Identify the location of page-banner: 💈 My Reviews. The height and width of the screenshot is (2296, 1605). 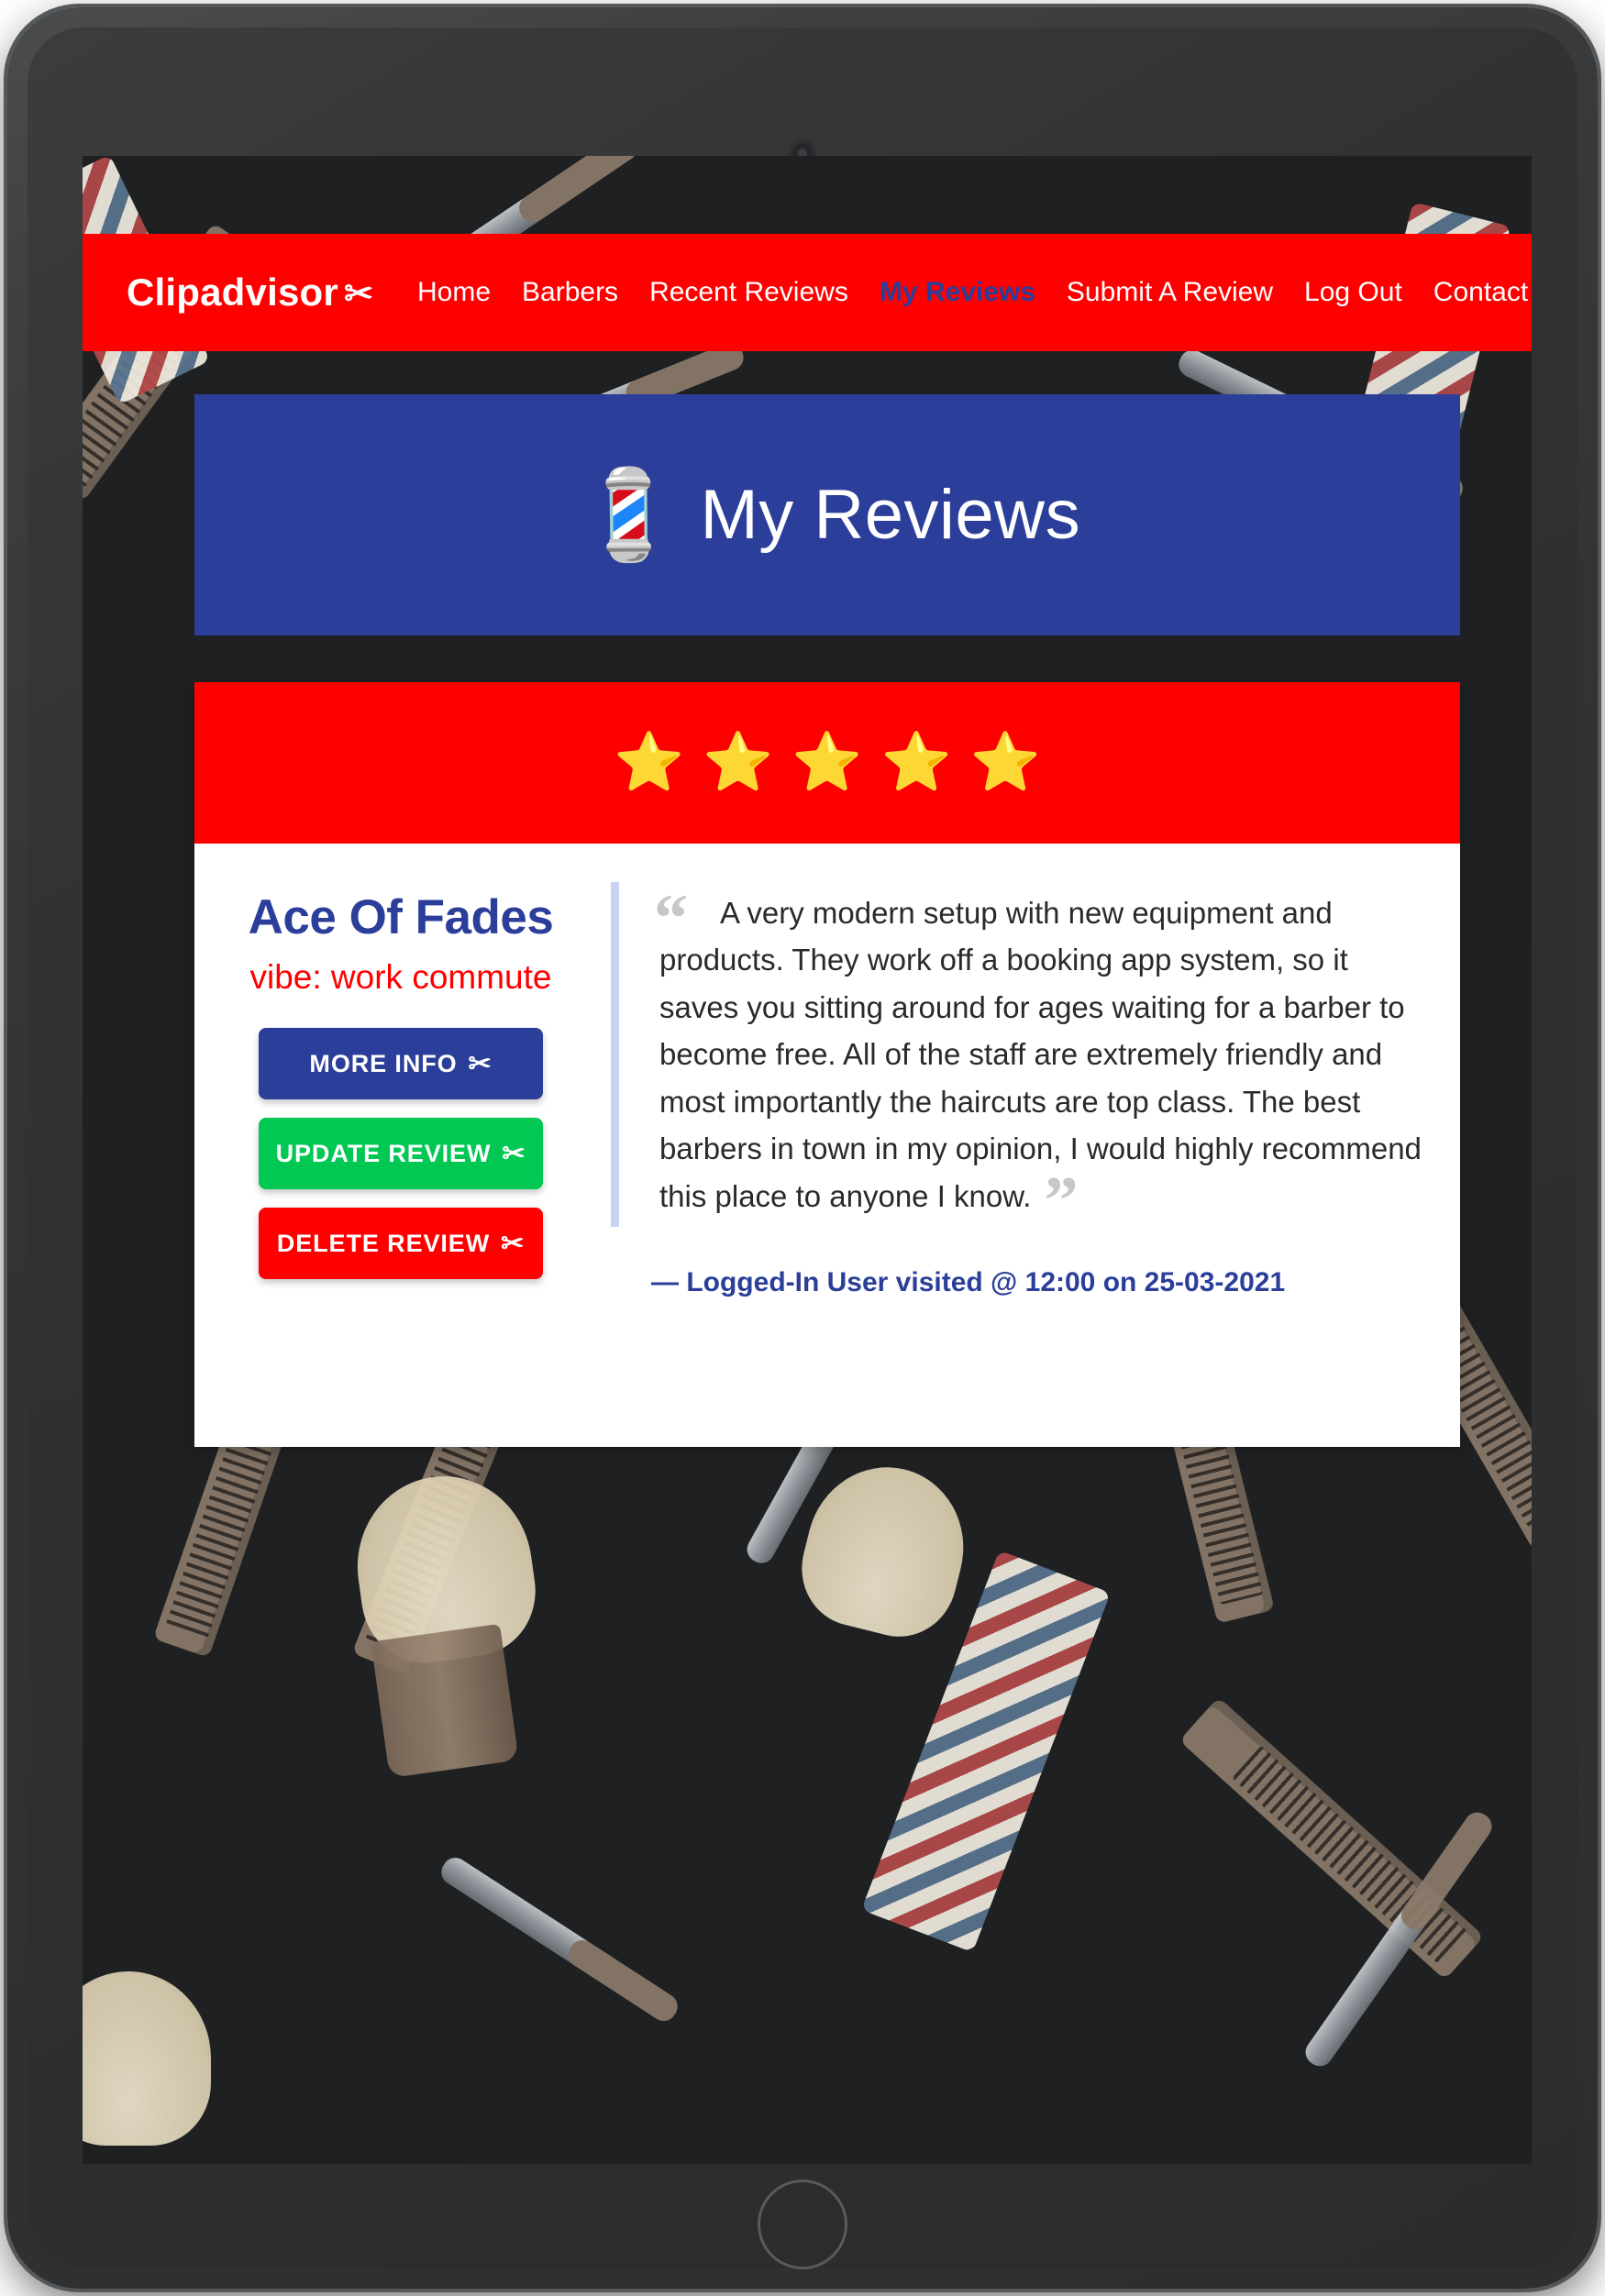
(827, 514).